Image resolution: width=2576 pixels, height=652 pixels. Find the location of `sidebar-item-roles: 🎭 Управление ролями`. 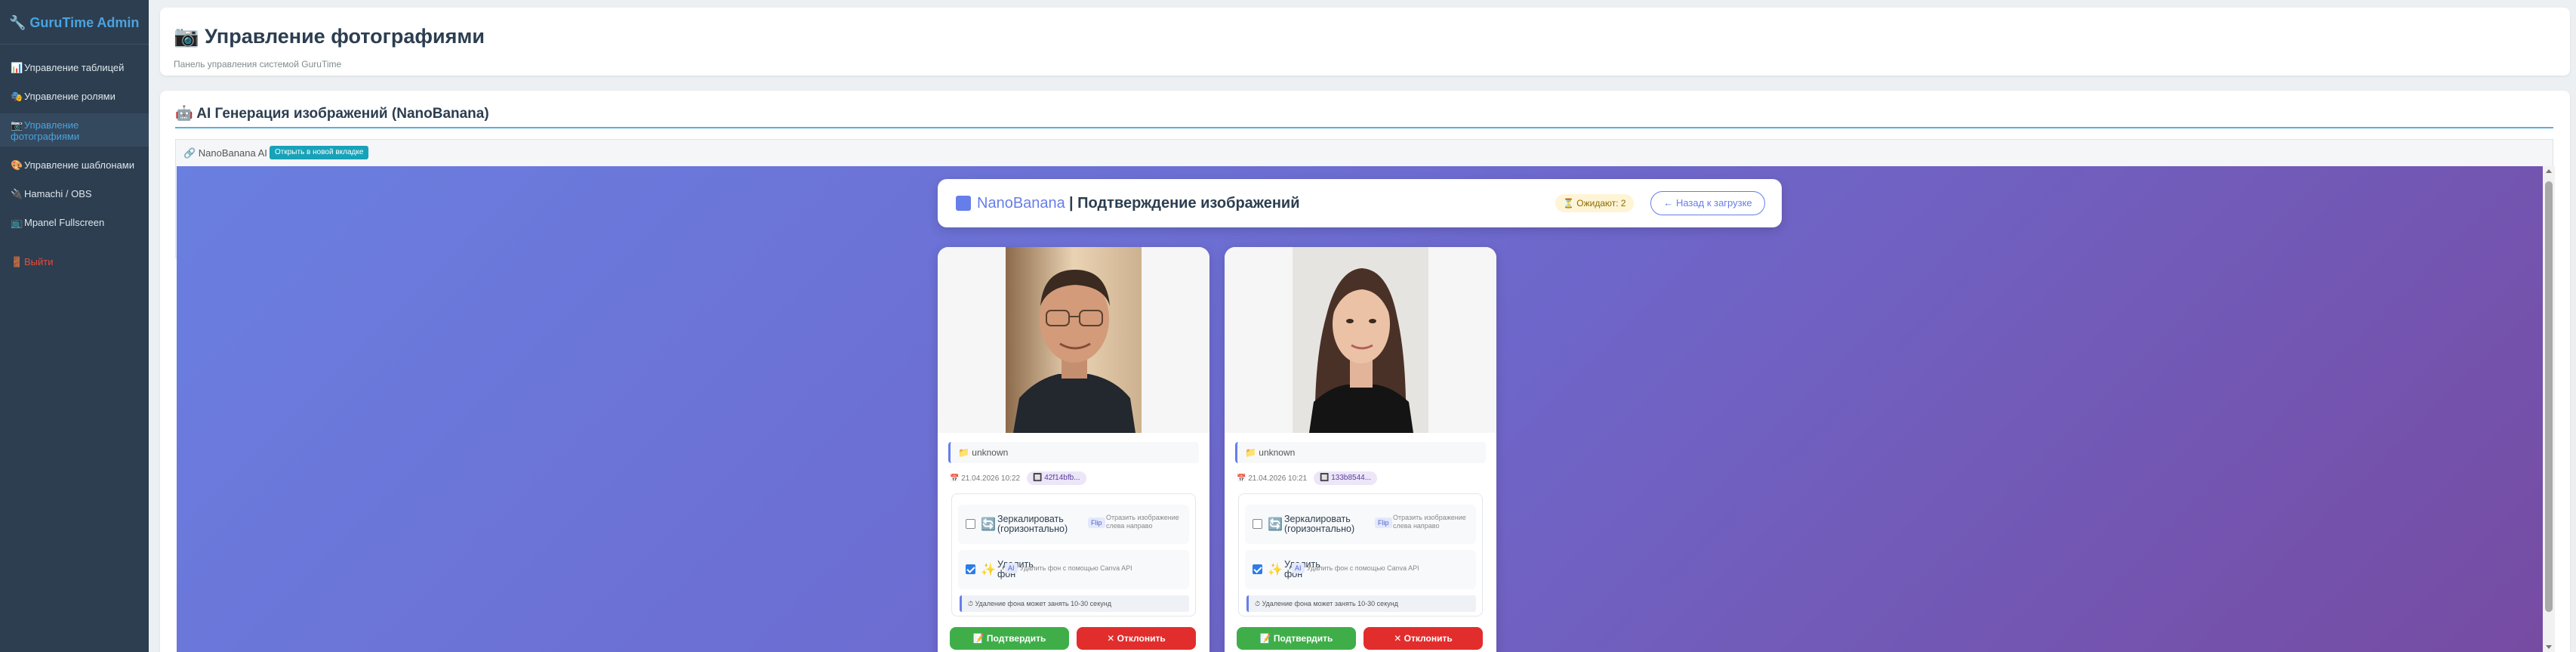

sidebar-item-roles: 🎭 Управление ролями is located at coordinates (74, 96).